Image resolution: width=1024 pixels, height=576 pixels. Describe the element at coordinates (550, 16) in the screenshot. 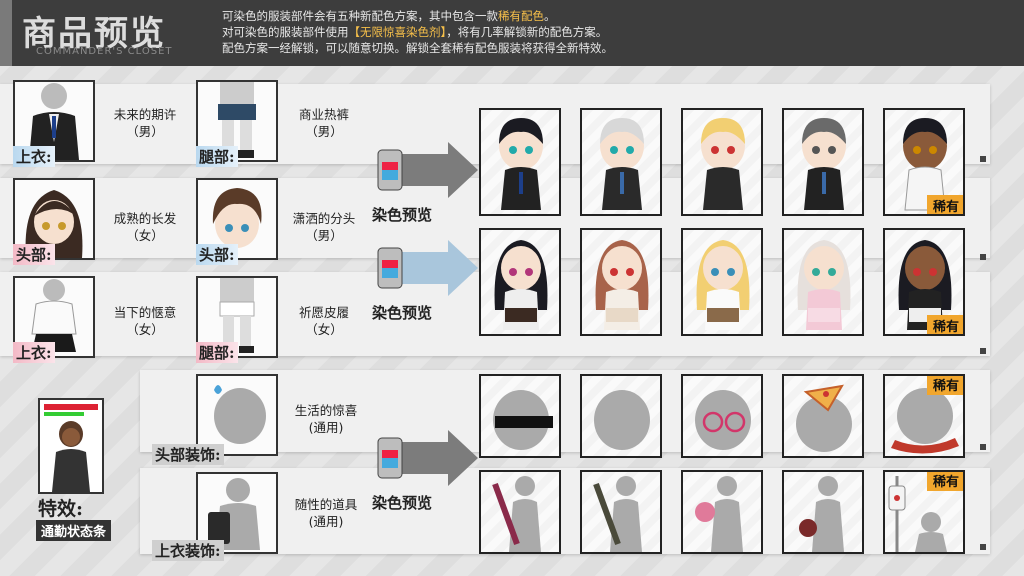

I see `desc-line1-b: 。` at that location.